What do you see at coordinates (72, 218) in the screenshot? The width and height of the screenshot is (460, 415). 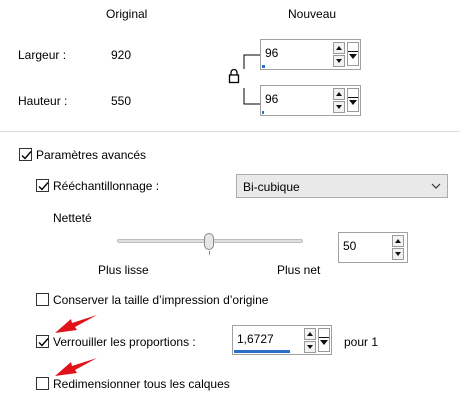 I see `sharpness-label: Netteté` at bounding box center [72, 218].